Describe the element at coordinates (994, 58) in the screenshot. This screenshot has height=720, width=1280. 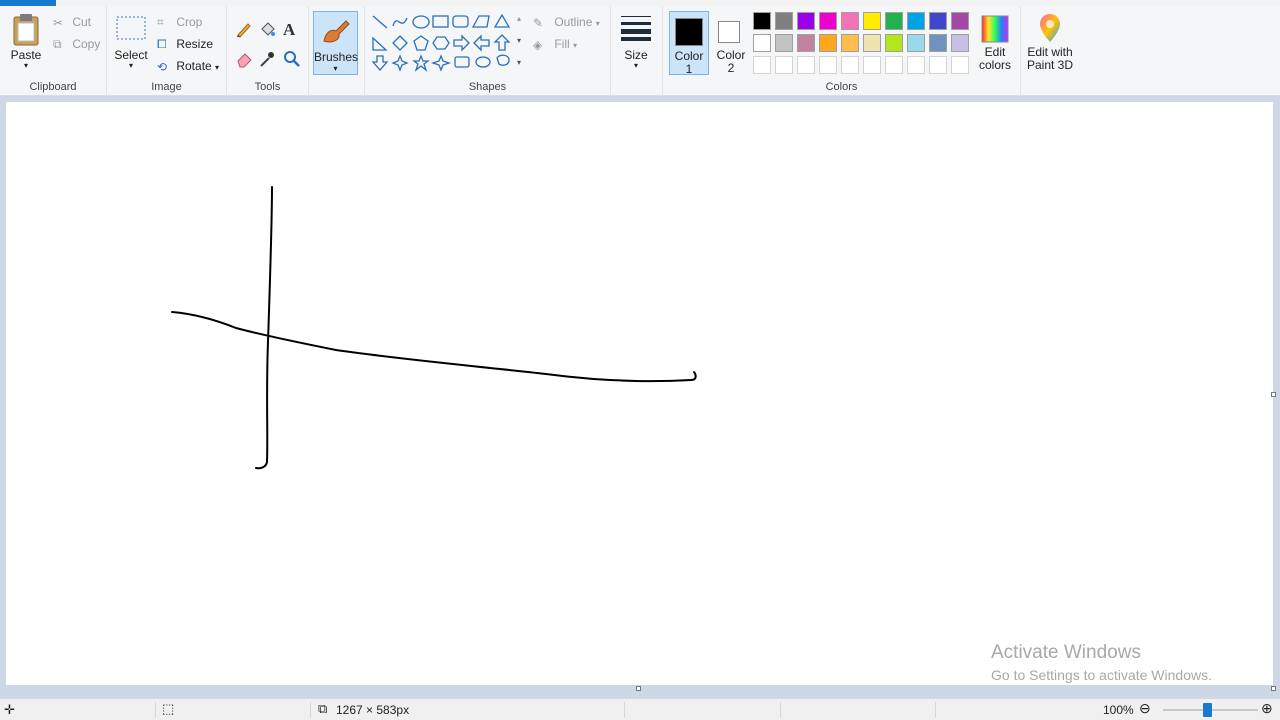
I see `edit-colors-label: Edit colors` at that location.